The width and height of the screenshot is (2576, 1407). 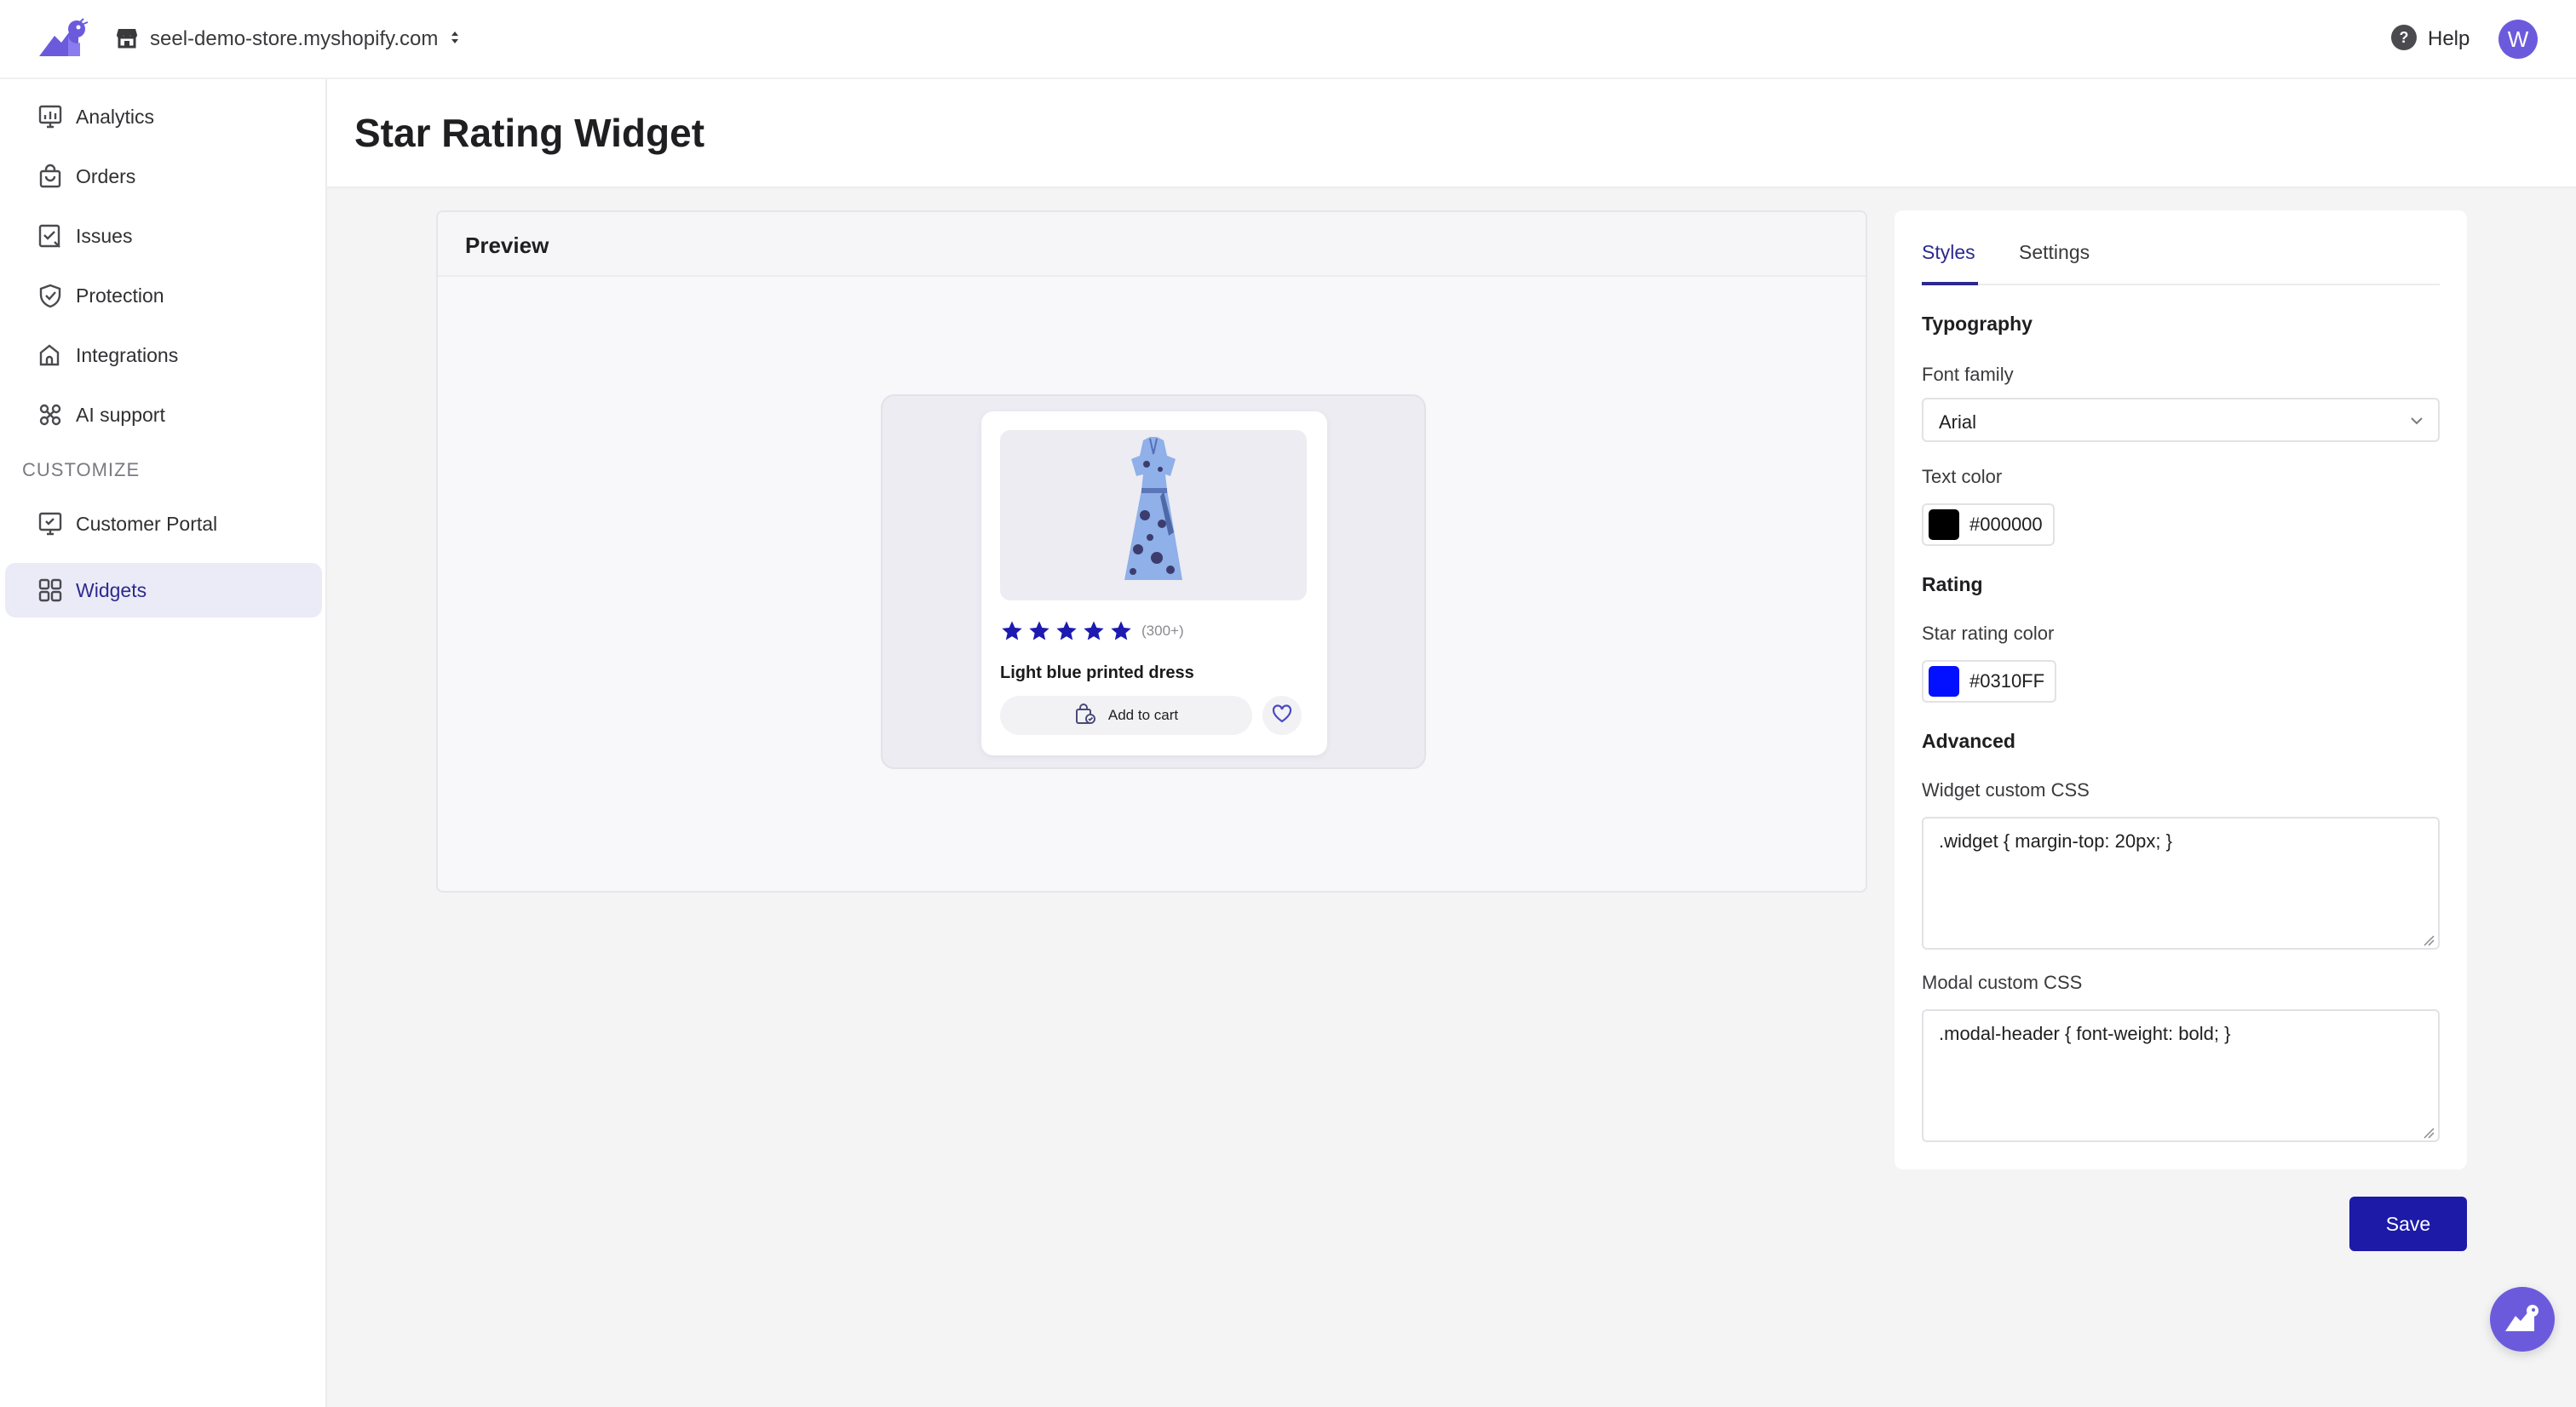 What do you see at coordinates (295, 38) in the screenshot?
I see `store-name: seel-demo-store.myshopify.com` at bounding box center [295, 38].